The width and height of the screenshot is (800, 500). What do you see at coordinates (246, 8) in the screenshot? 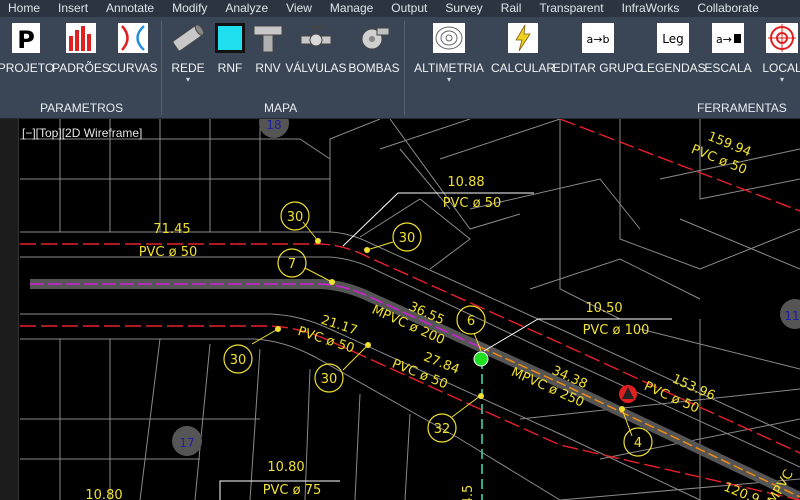
I see `menu-item-analyze: Analyze` at bounding box center [246, 8].